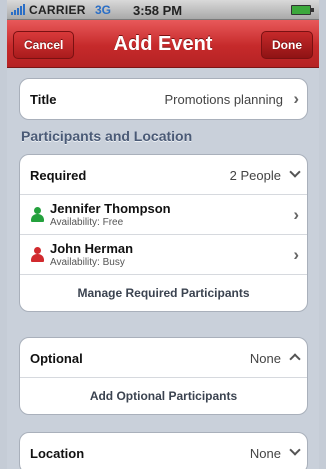  I want to click on participant-row: Jennifer Thompson Availability: Free ›, so click(163, 215).